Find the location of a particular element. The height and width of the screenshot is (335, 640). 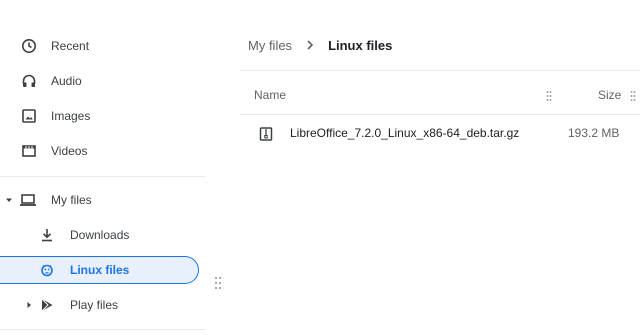

breadcrumb-current: Linux files is located at coordinates (360, 45).